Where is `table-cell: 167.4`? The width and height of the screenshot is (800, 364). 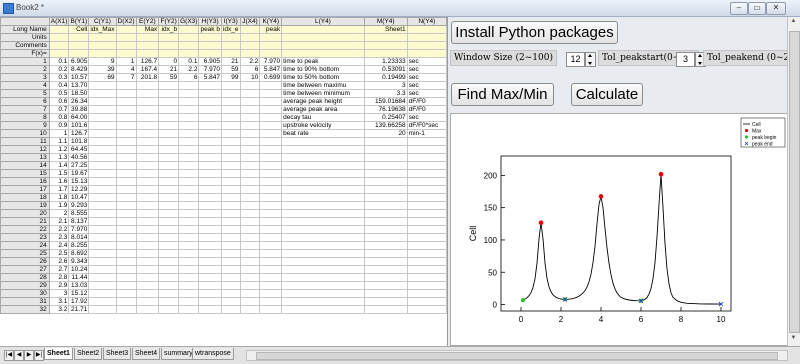 table-cell: 167.4 is located at coordinates (147, 69).